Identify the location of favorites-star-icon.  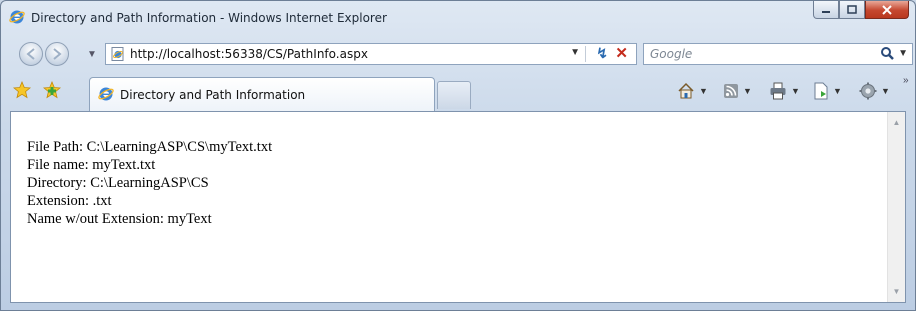
(22, 90).